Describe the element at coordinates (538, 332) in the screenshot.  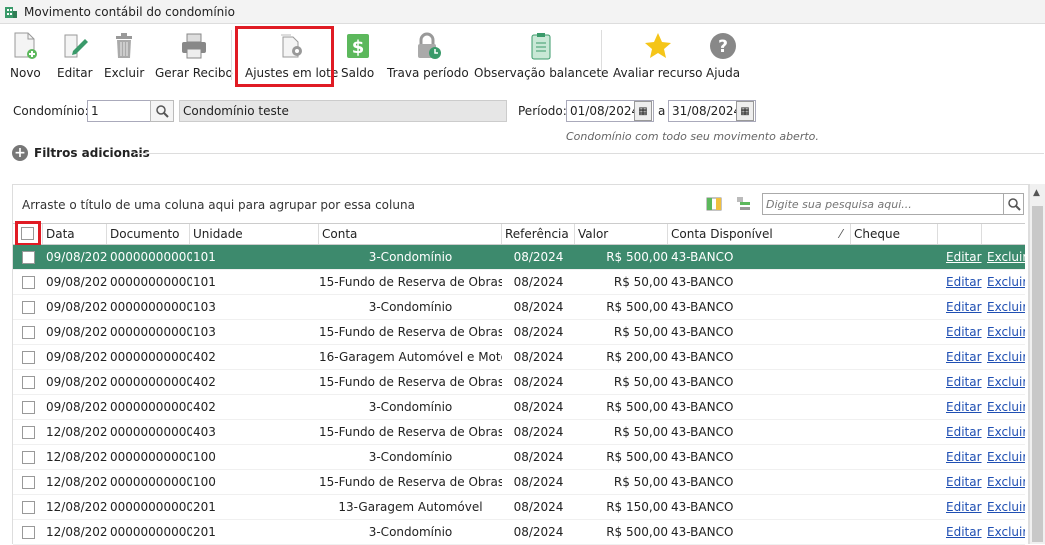
I see `cell-referencia: 08/2024` at that location.